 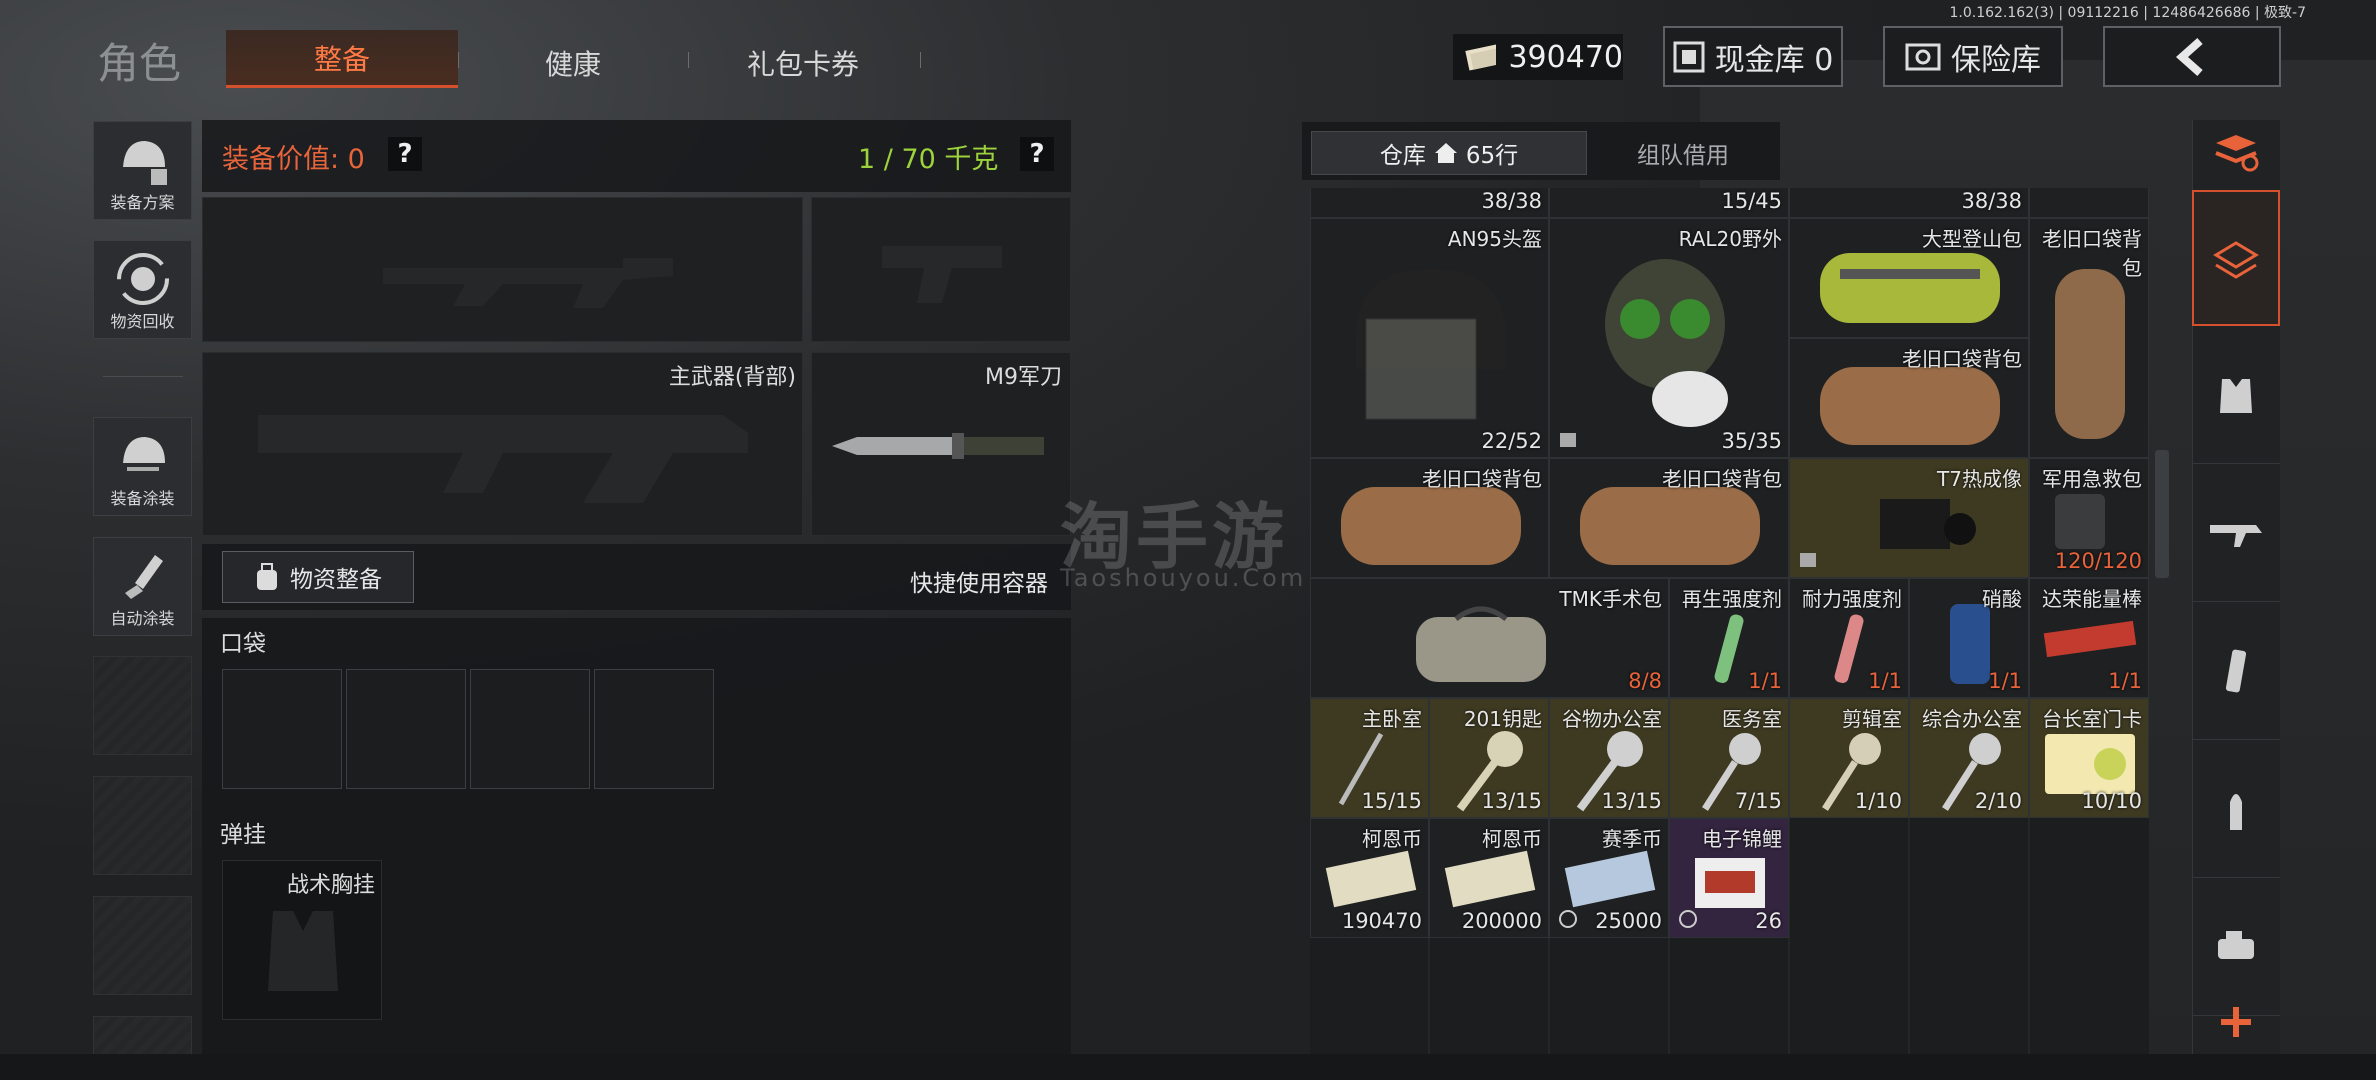 I want to click on equip-plan-button: 装备方案, so click(x=142, y=170).